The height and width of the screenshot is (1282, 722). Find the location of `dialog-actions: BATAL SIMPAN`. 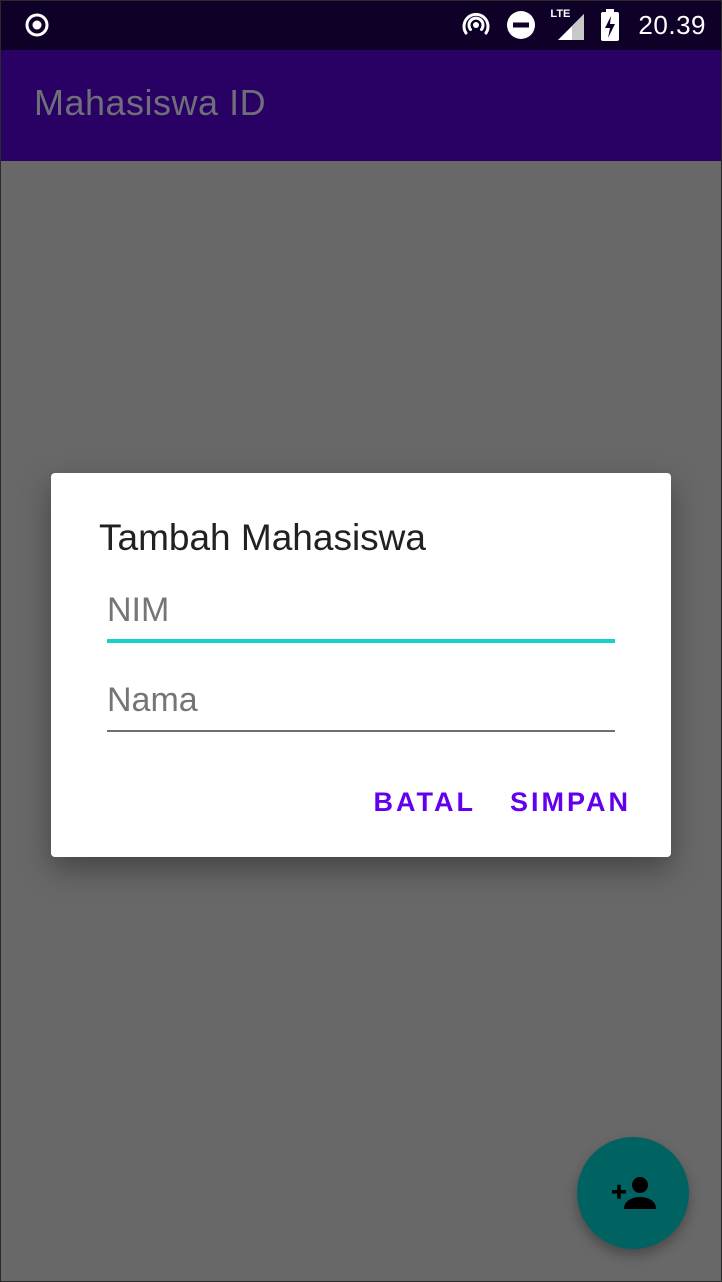

dialog-actions: BATAL SIMPAN is located at coordinates (503, 802).